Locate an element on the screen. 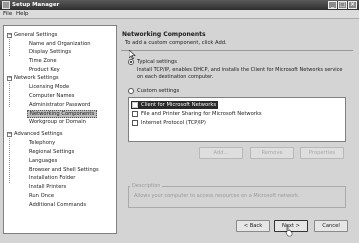  tree-item-licensing-mode: Licensing Mode is located at coordinates (49, 87).